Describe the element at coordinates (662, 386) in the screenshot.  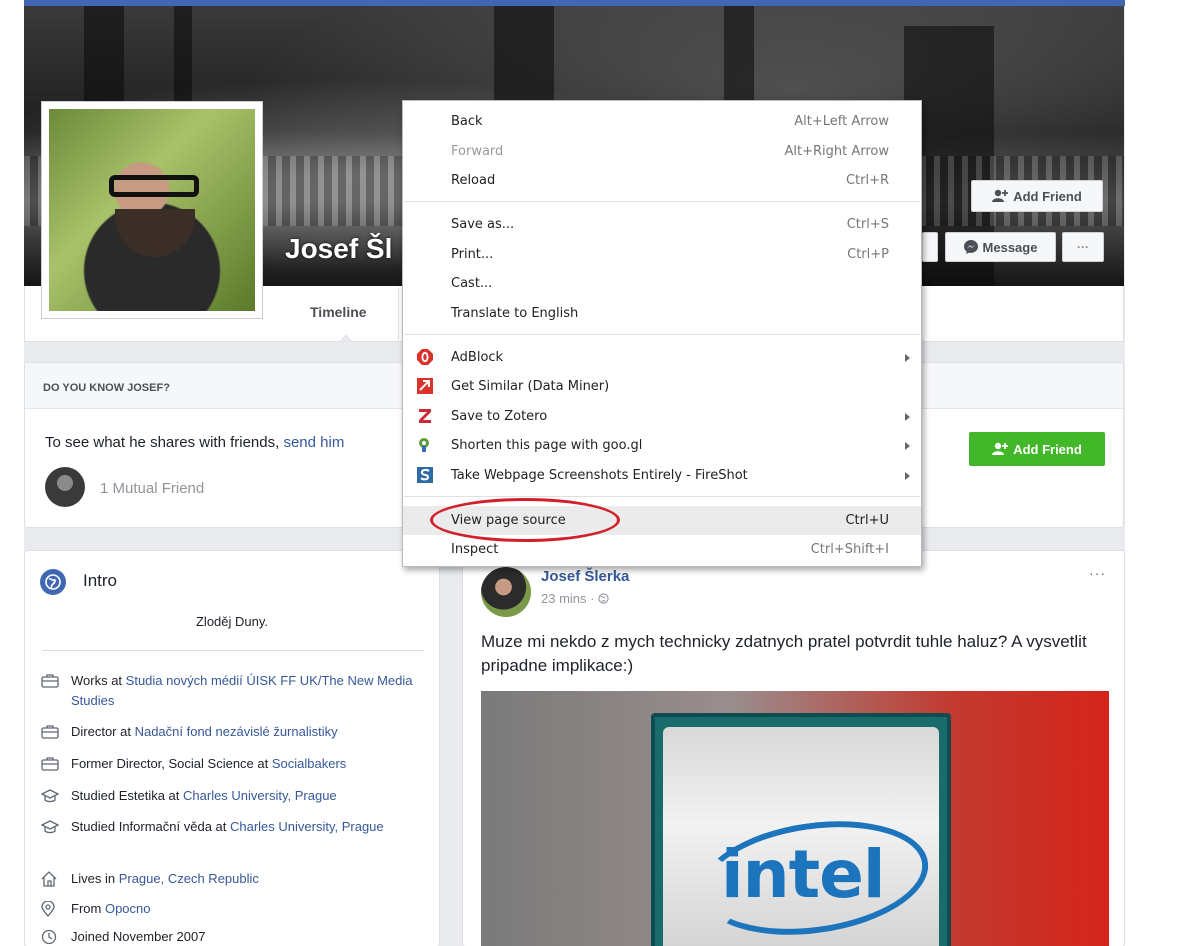
I see `ctx-get-similar: Get Similar (Data Miner)` at that location.